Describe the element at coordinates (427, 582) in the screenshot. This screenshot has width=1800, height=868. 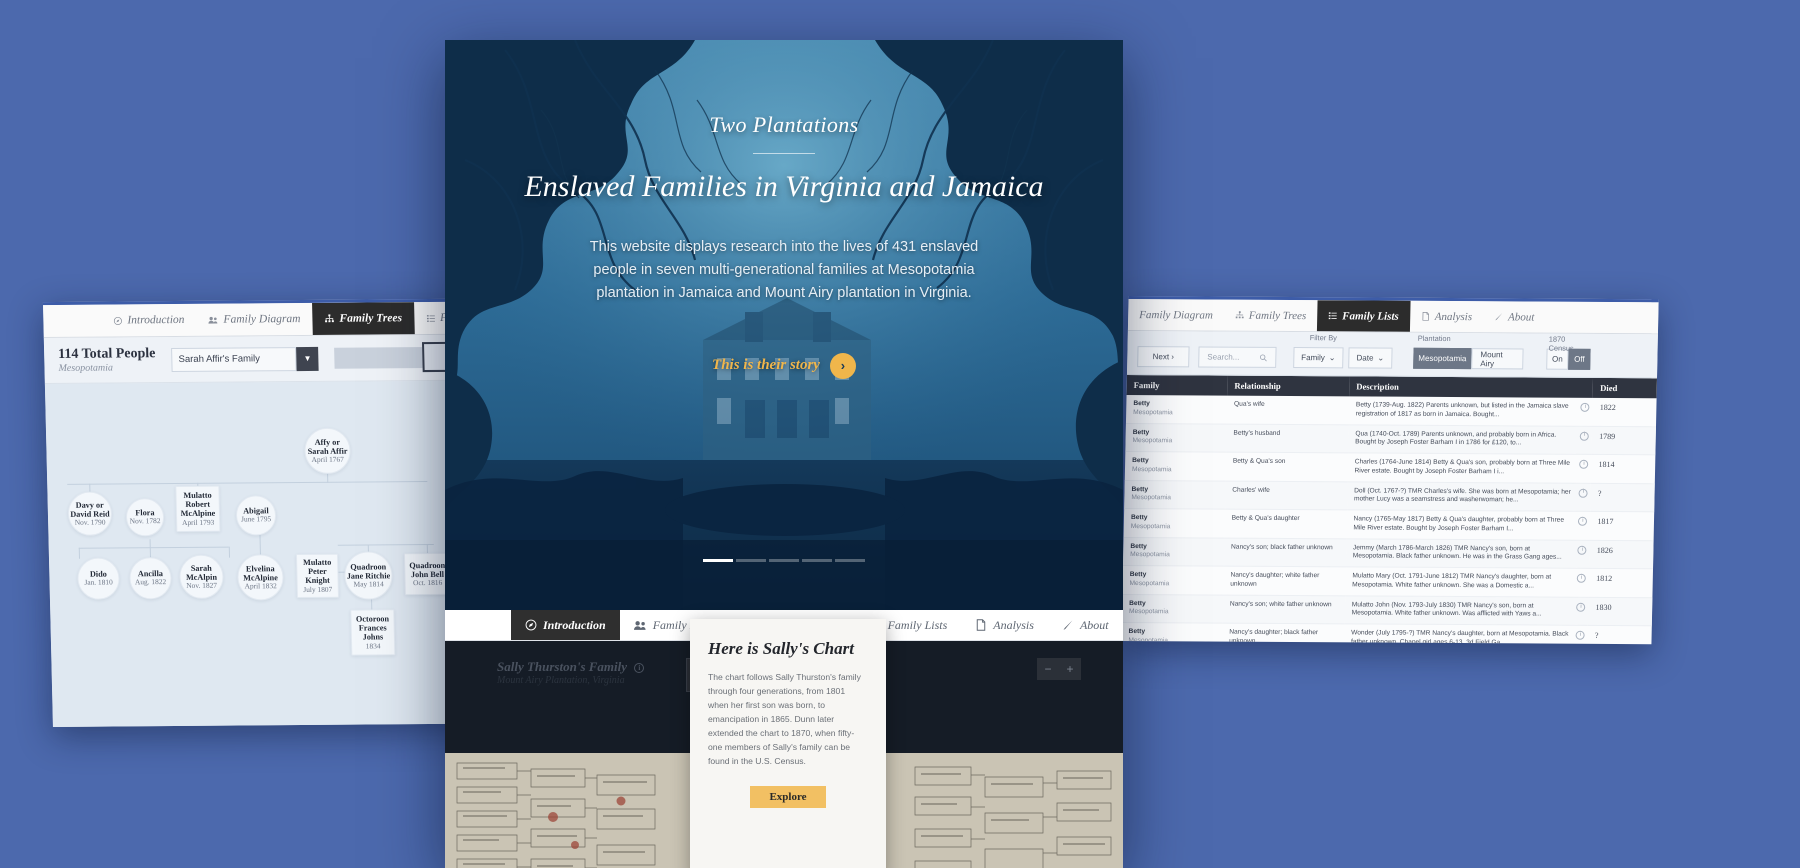
I see `node-date: Oct. 1816` at that location.